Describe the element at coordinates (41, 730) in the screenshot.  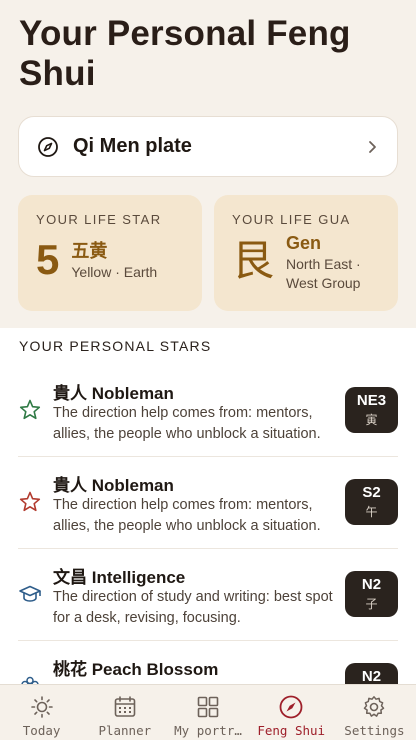
I see `tab-label: Today` at that location.